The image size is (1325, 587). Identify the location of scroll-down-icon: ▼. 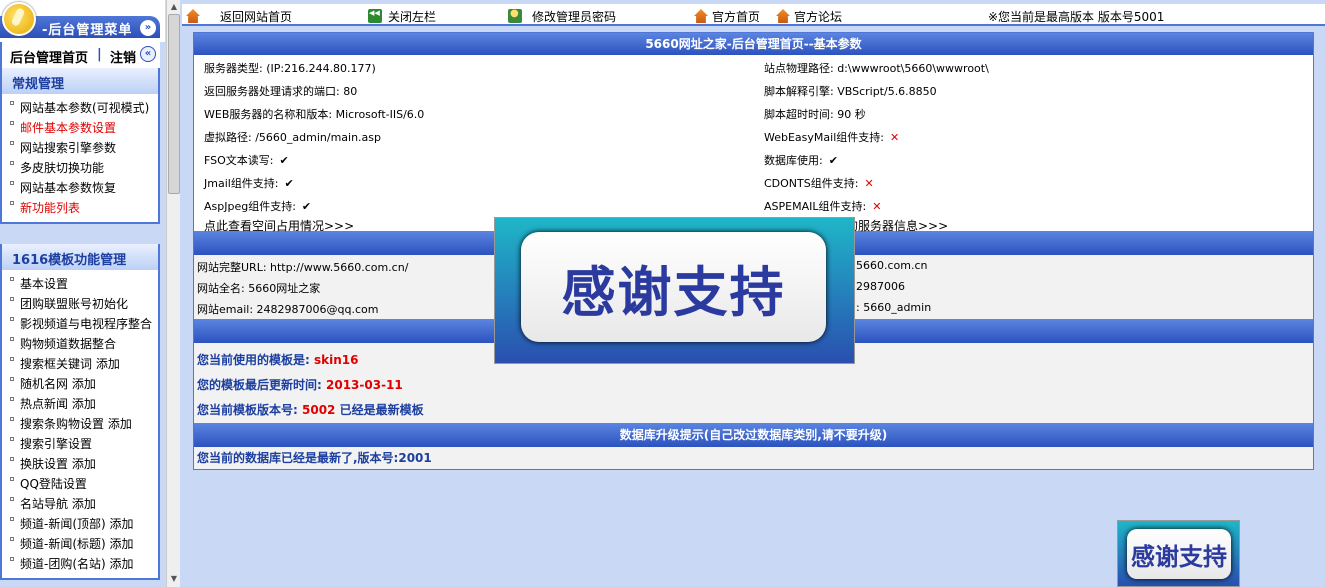
(174, 579).